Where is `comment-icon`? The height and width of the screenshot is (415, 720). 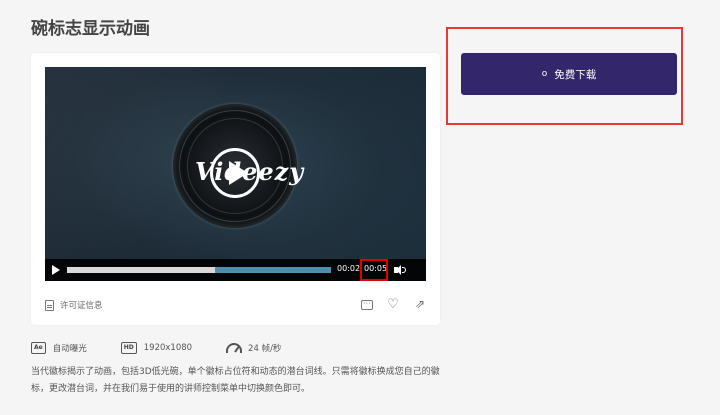
comment-icon is located at coordinates (367, 303).